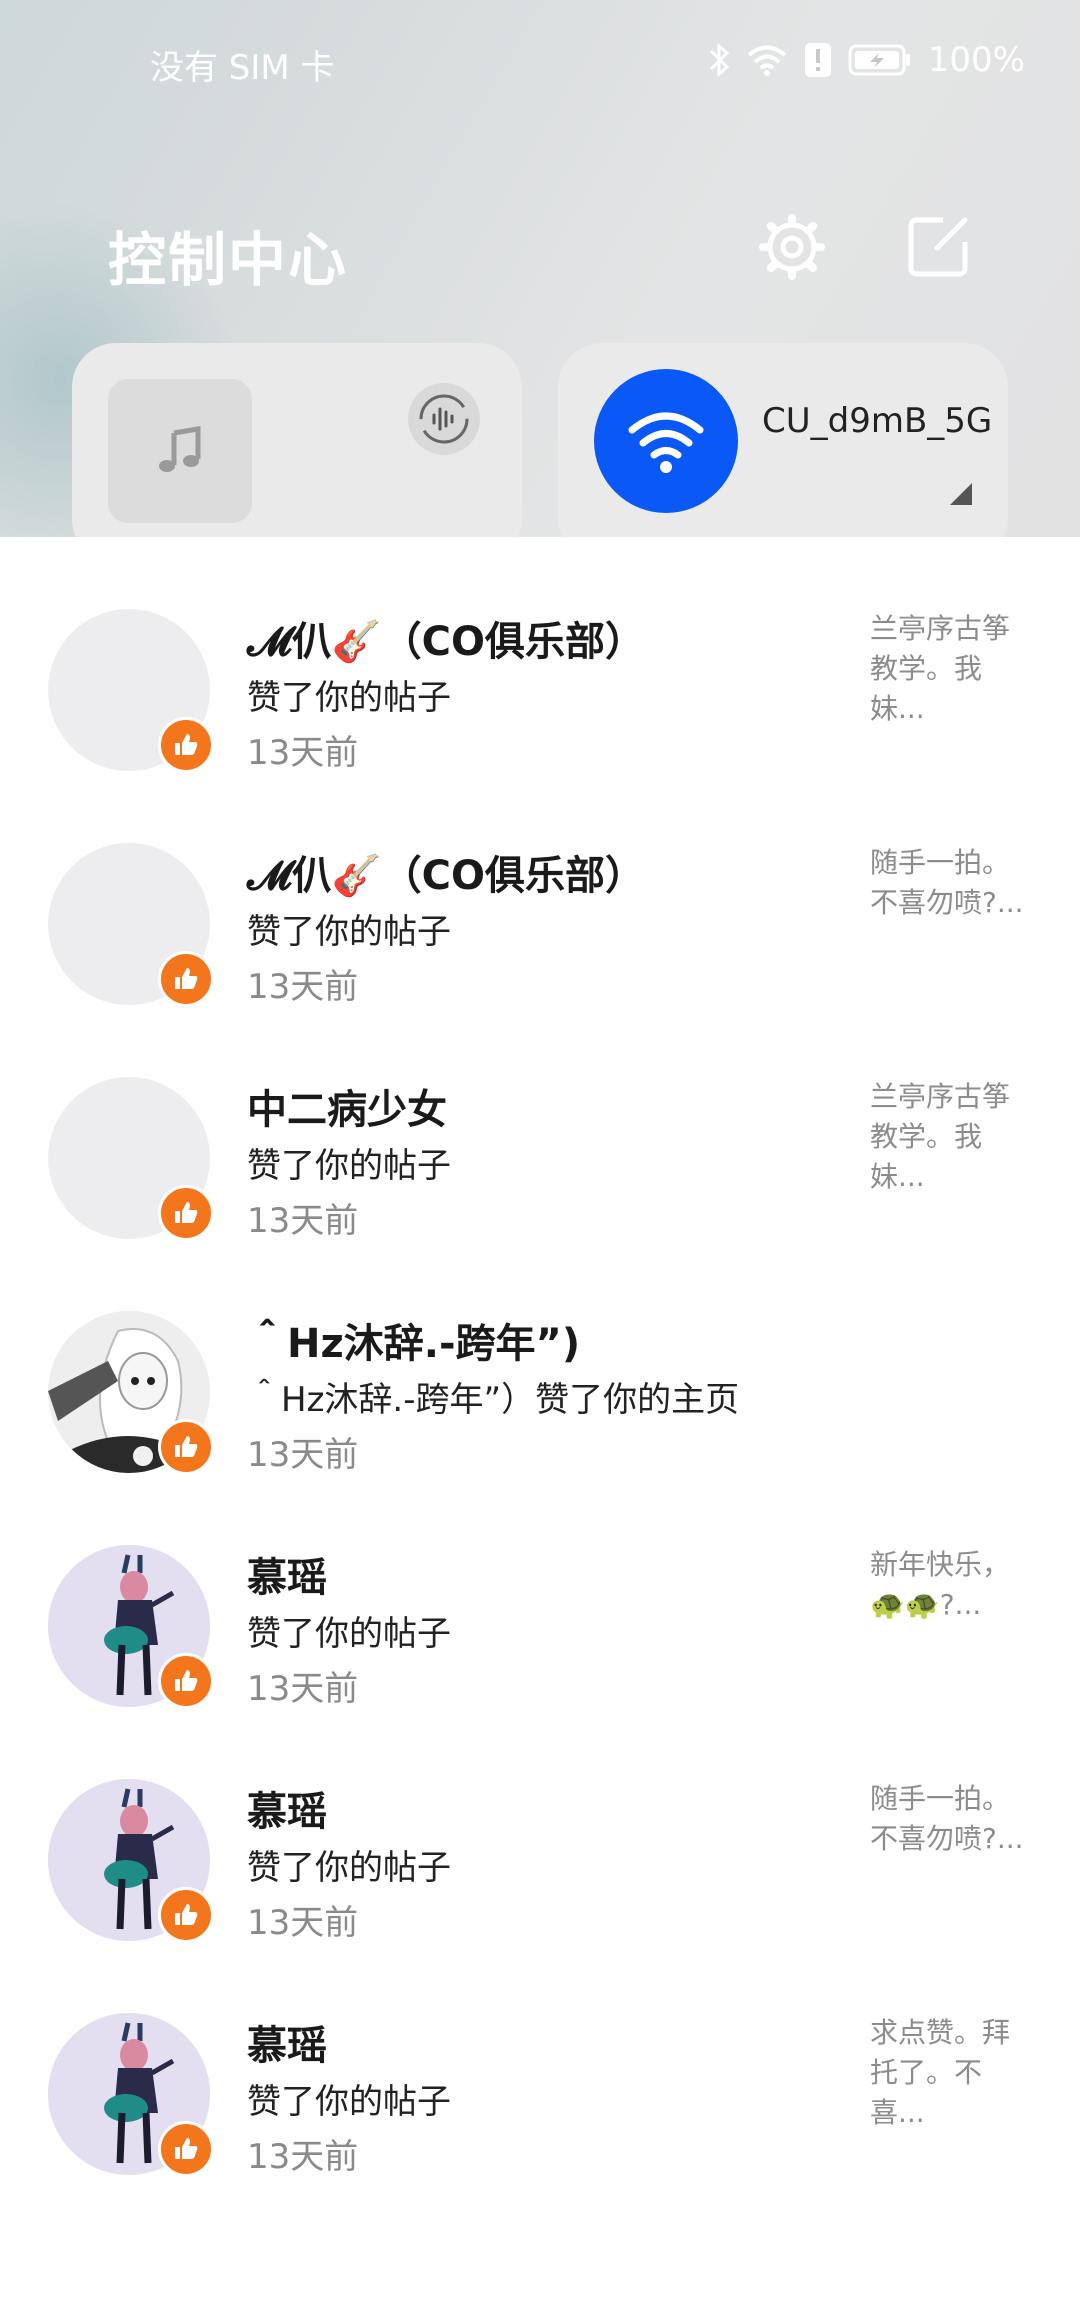 This screenshot has width=1080, height=2310. I want to click on alert-icon, so click(817, 60).